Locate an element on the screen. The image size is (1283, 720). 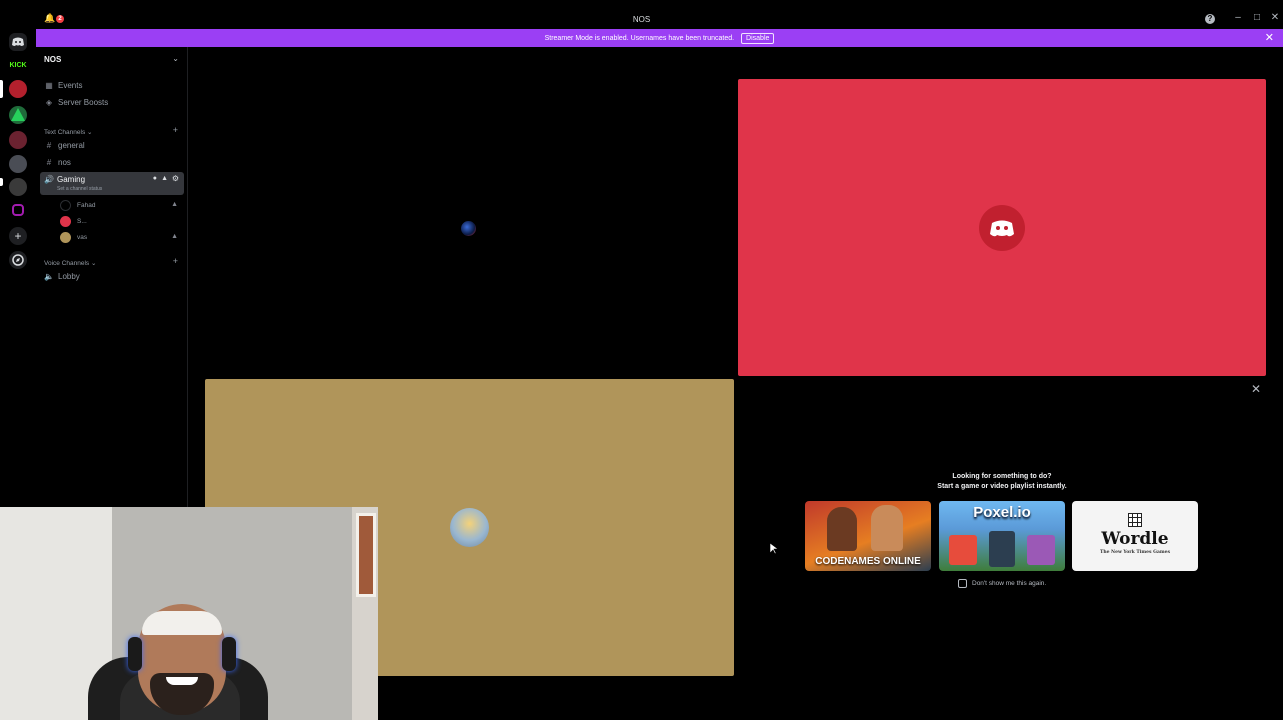
game-card-codenames: CODENAMES ONLINE is located at coordinates (868, 536).